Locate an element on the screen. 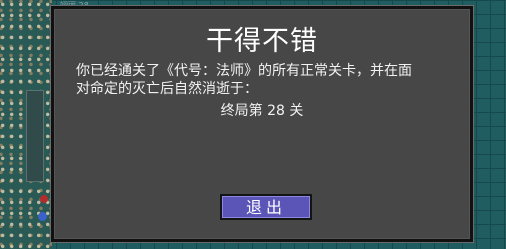 The image size is (506, 249). dialog-title: 干得不错 is located at coordinates (262, 41).